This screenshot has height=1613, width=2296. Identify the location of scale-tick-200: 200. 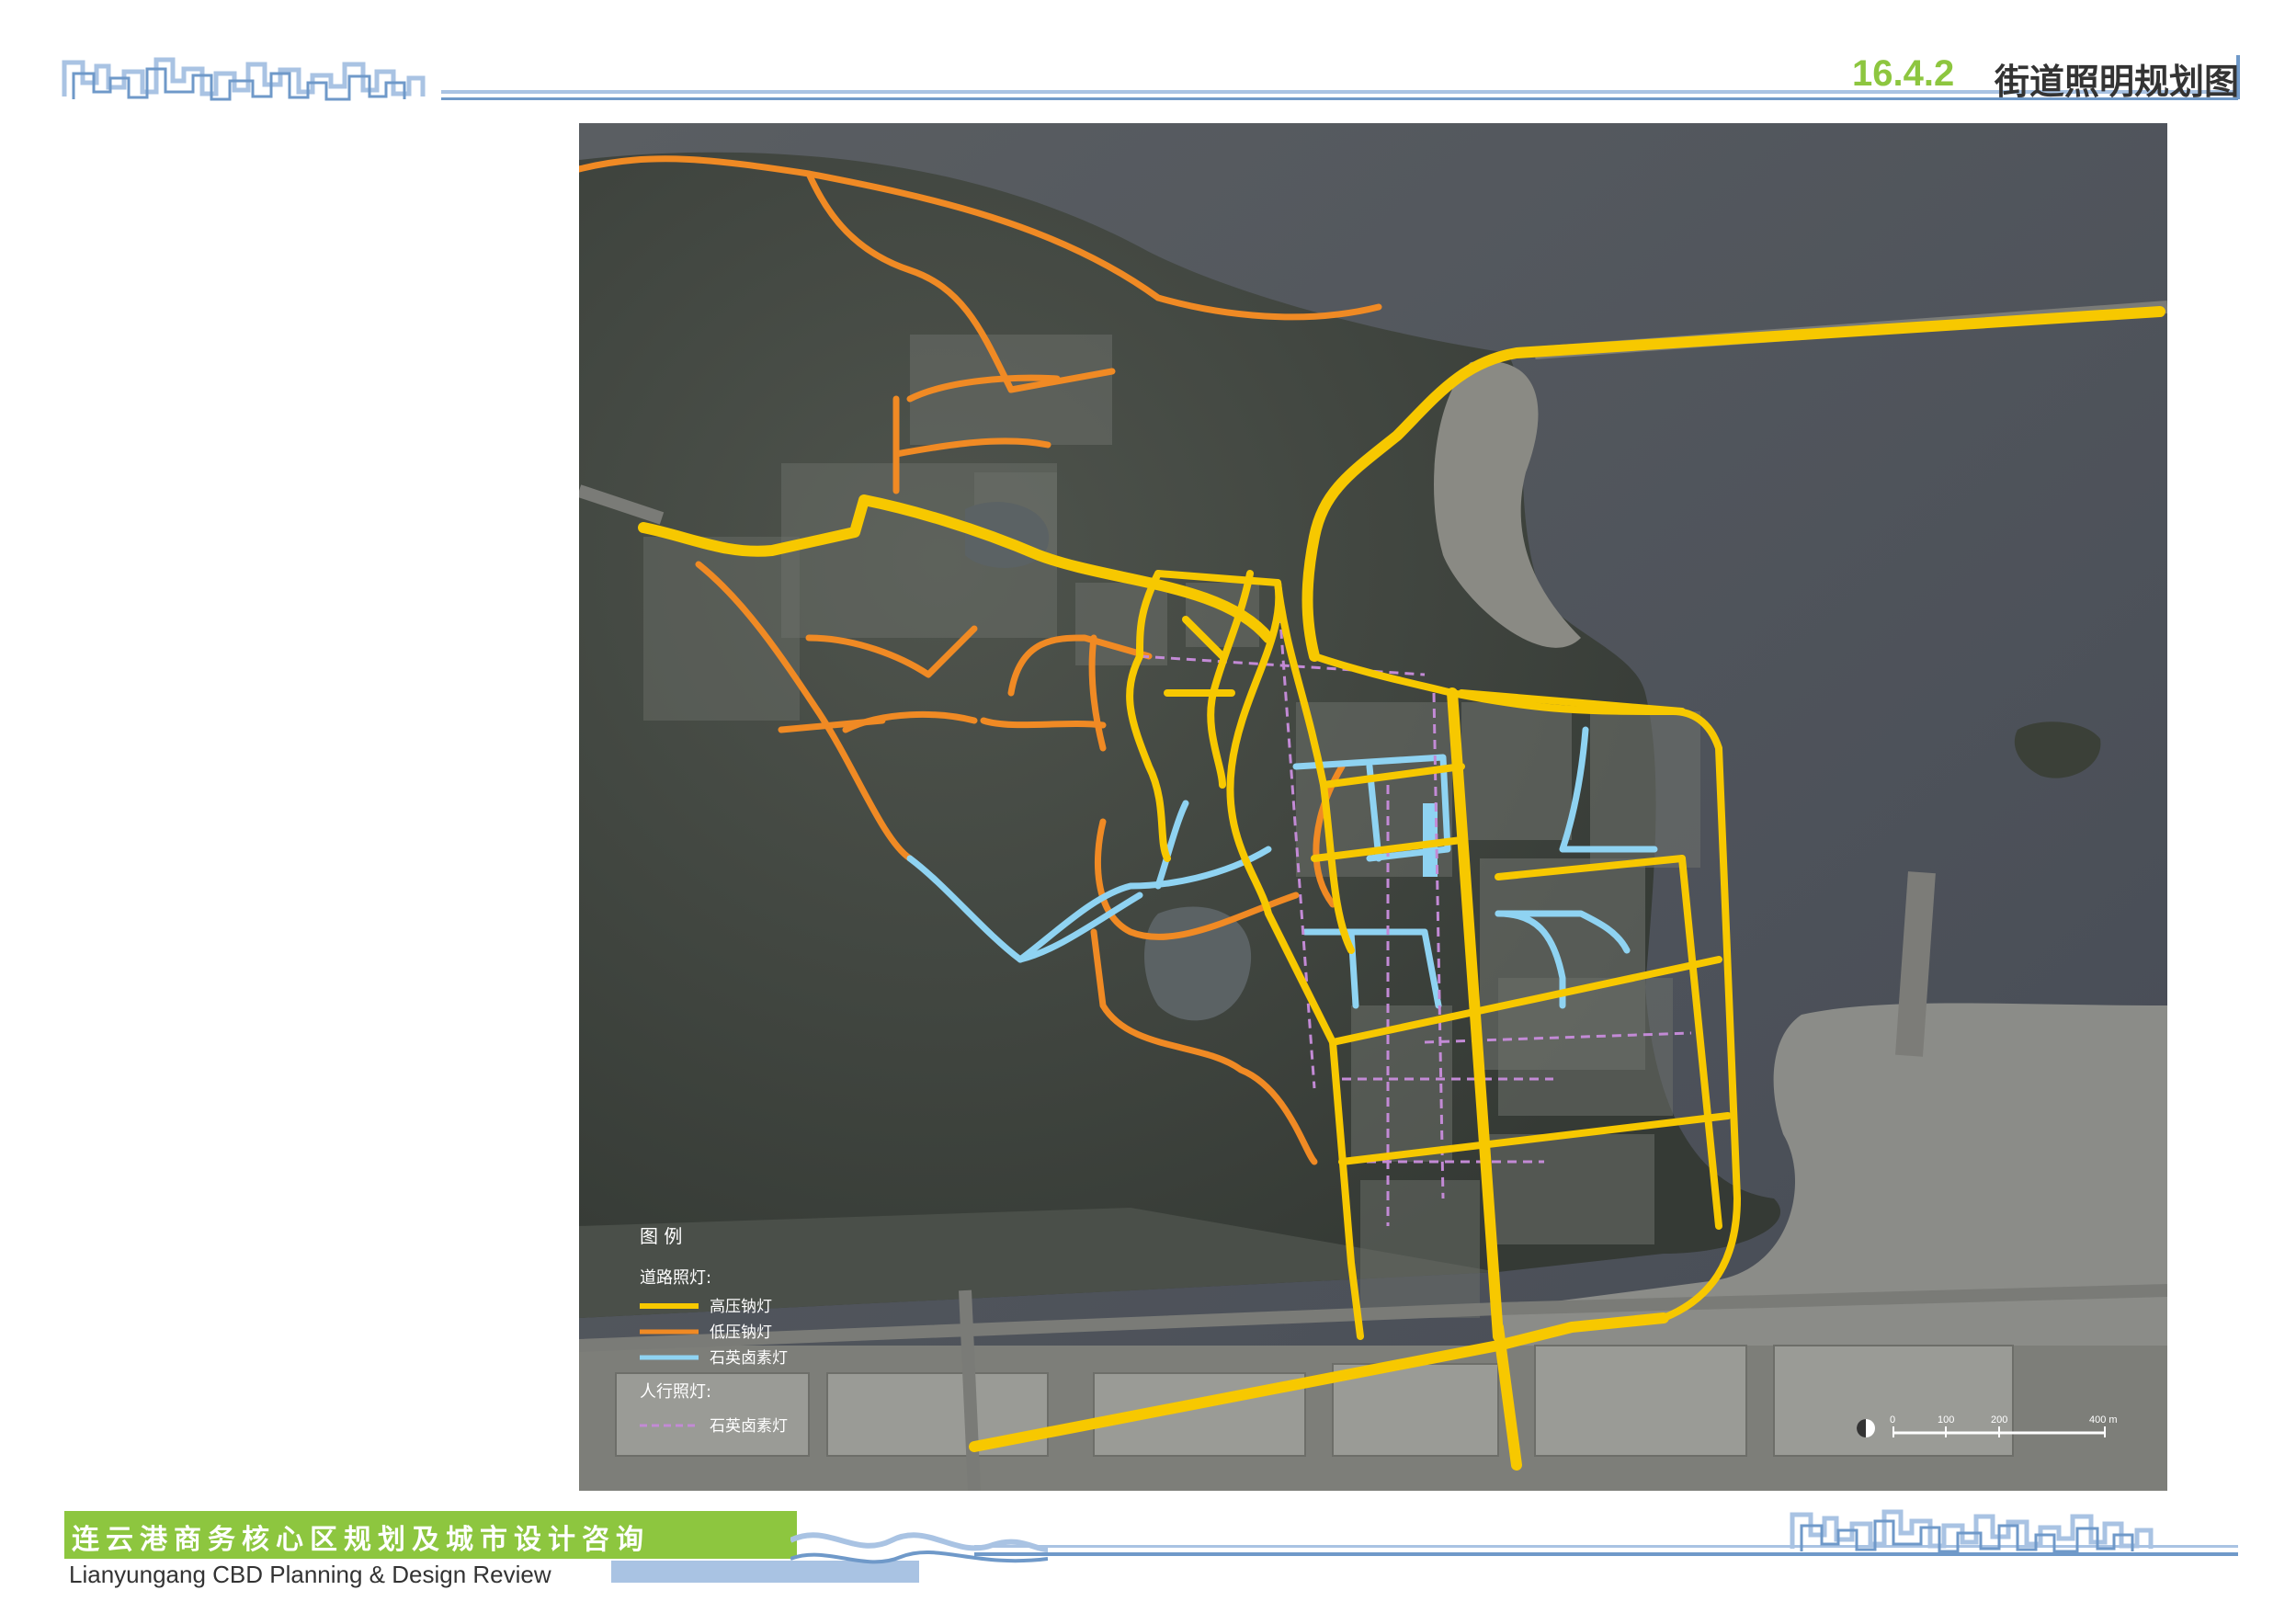
(1999, 1420).